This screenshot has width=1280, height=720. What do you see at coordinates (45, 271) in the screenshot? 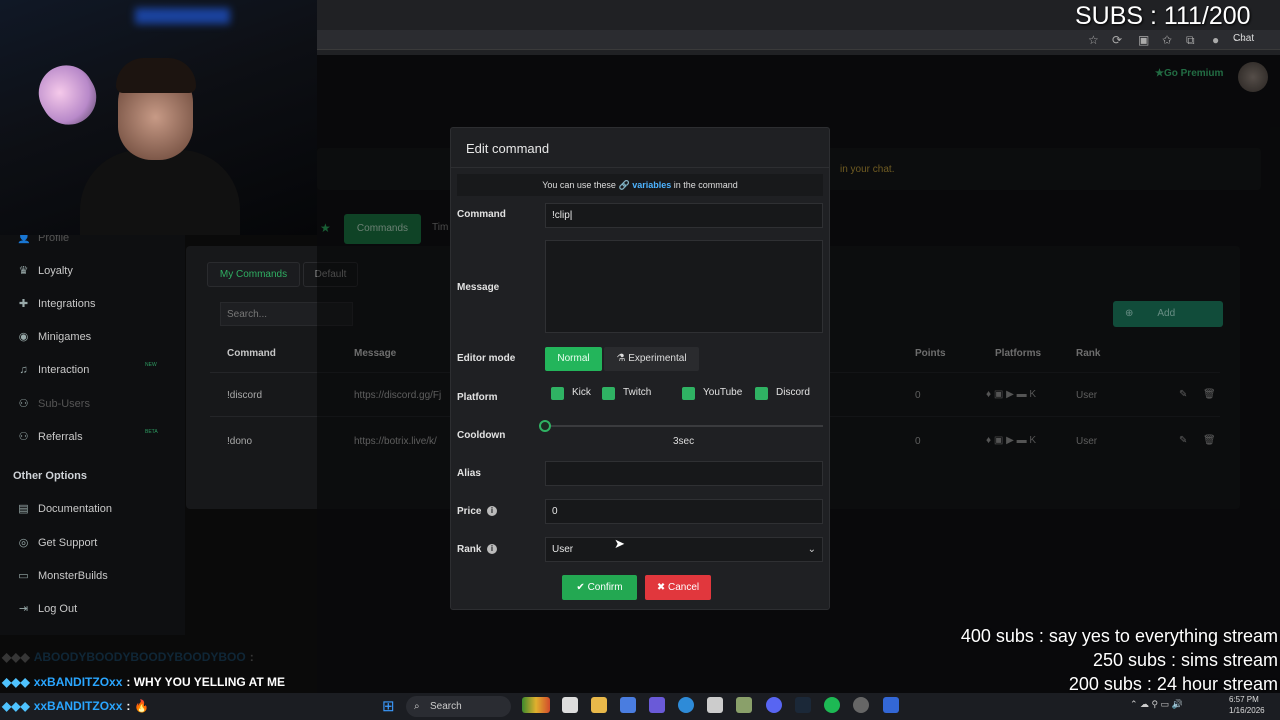
I see `sidebar-item-loyalty: ♛ Loyalty` at bounding box center [45, 271].